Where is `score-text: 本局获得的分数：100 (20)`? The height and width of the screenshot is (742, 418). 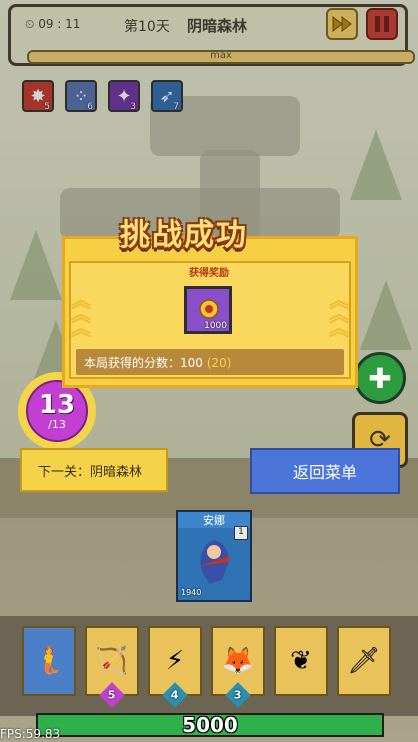
score-text: 本局获得的分数：100 (20) is located at coordinates (157, 362).